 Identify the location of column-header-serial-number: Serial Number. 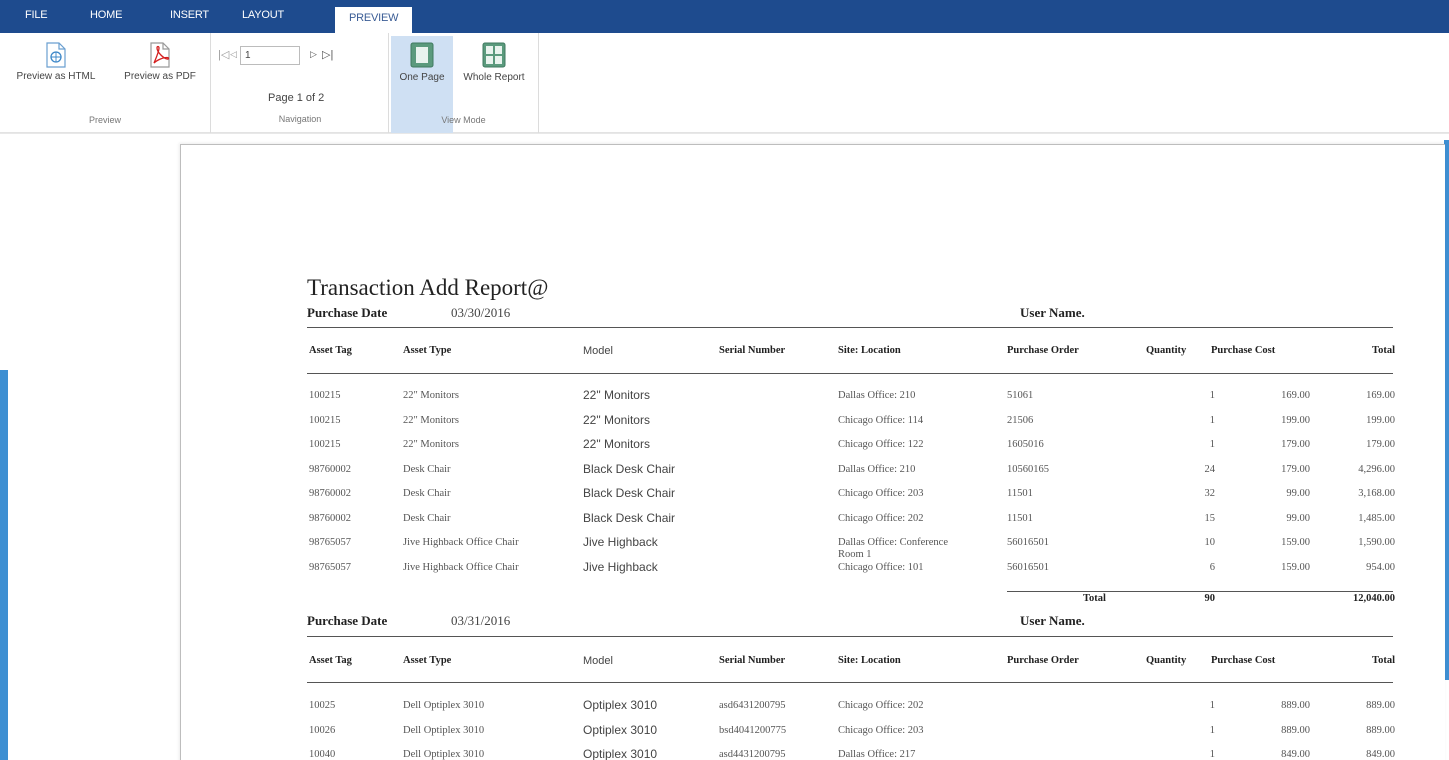
(752, 350).